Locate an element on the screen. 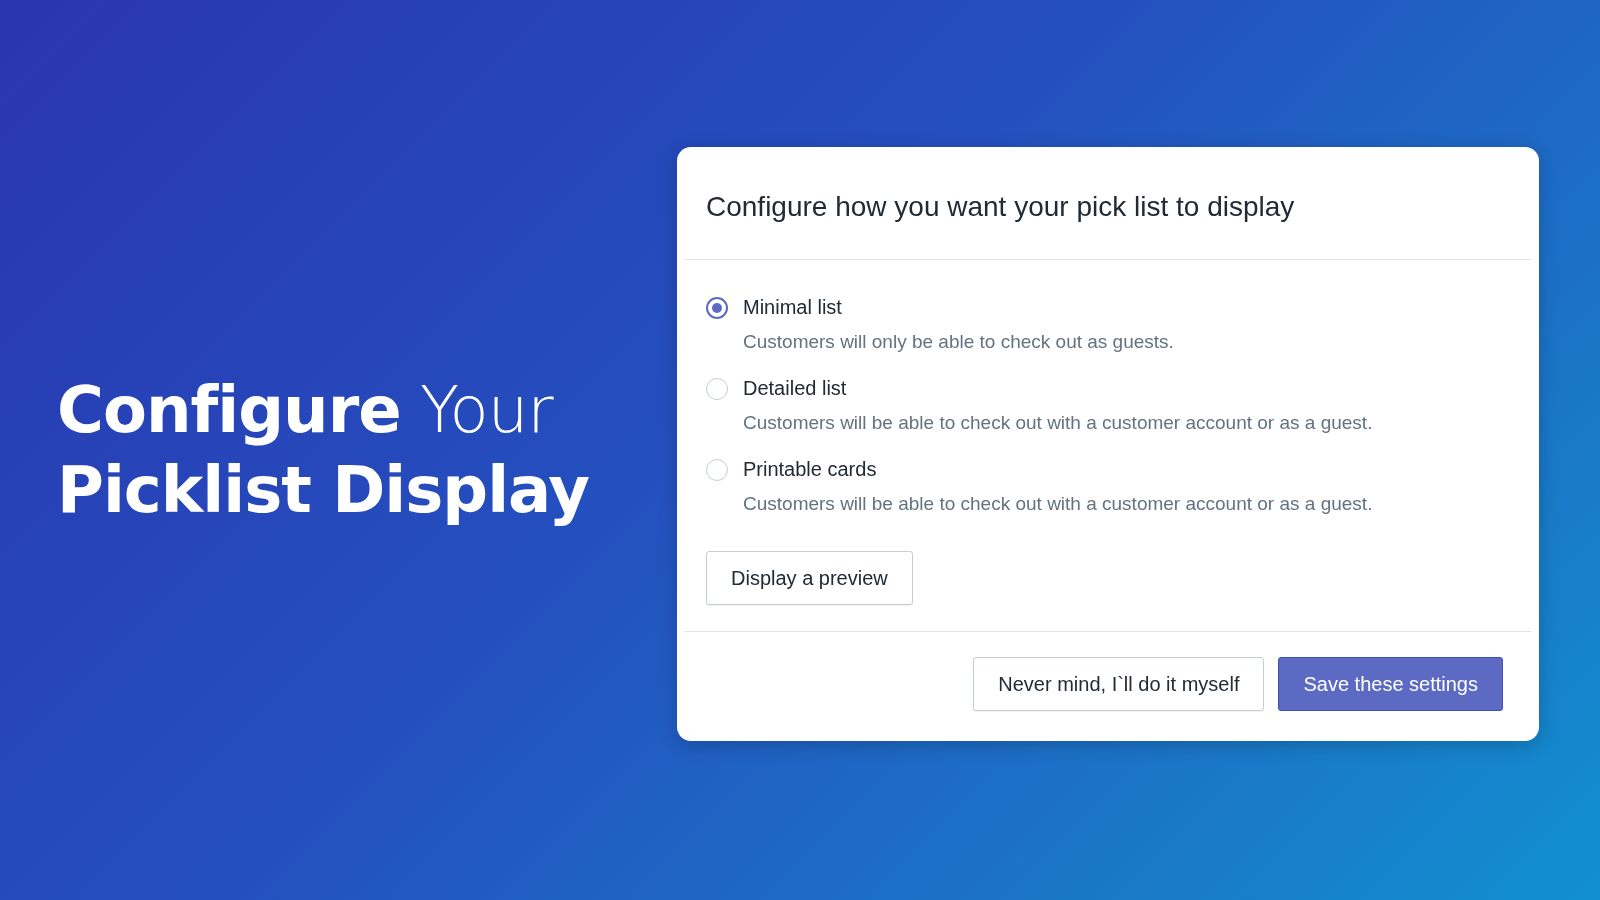 The image size is (1600, 900). cancel-button: Never mind, I`ll do it myself is located at coordinates (1119, 684).